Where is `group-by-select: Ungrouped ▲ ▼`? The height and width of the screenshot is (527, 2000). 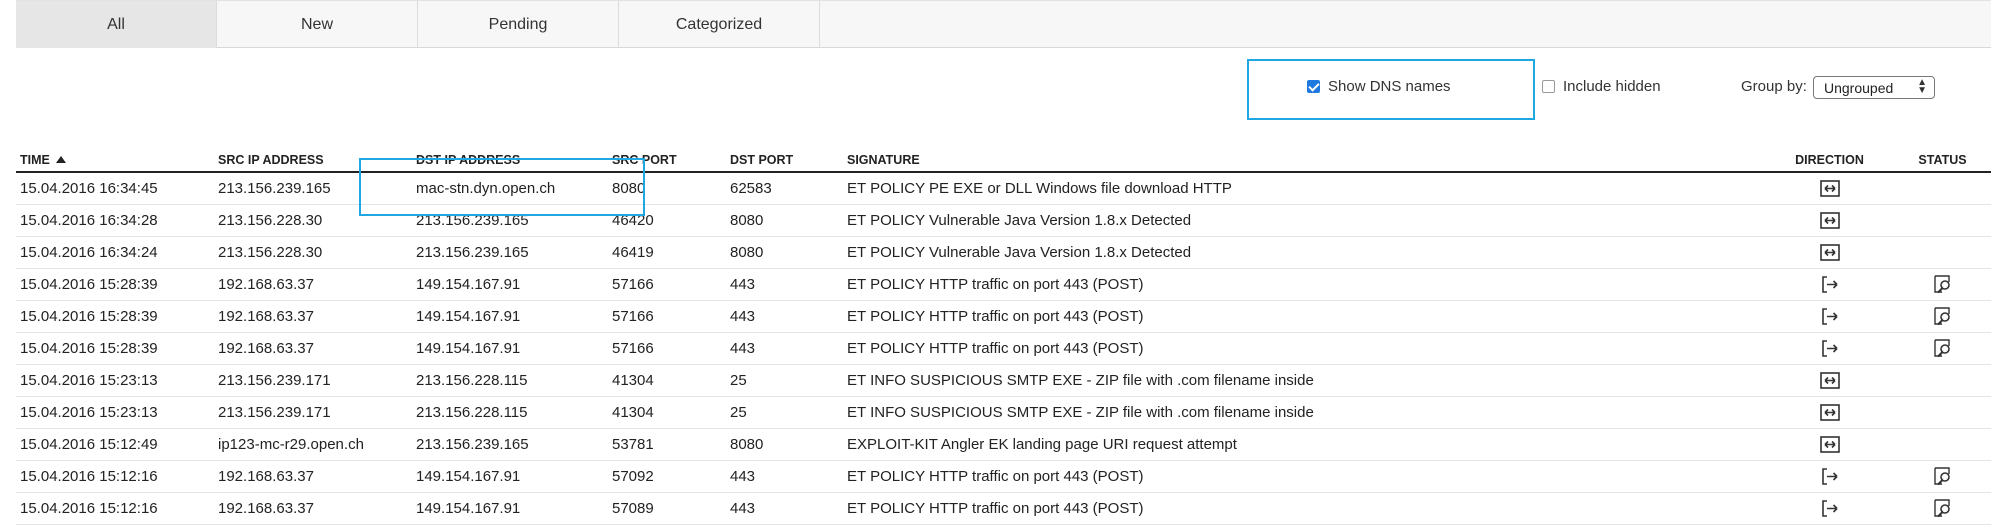
group-by-select: Ungrouped ▲ ▼ is located at coordinates (1874, 87).